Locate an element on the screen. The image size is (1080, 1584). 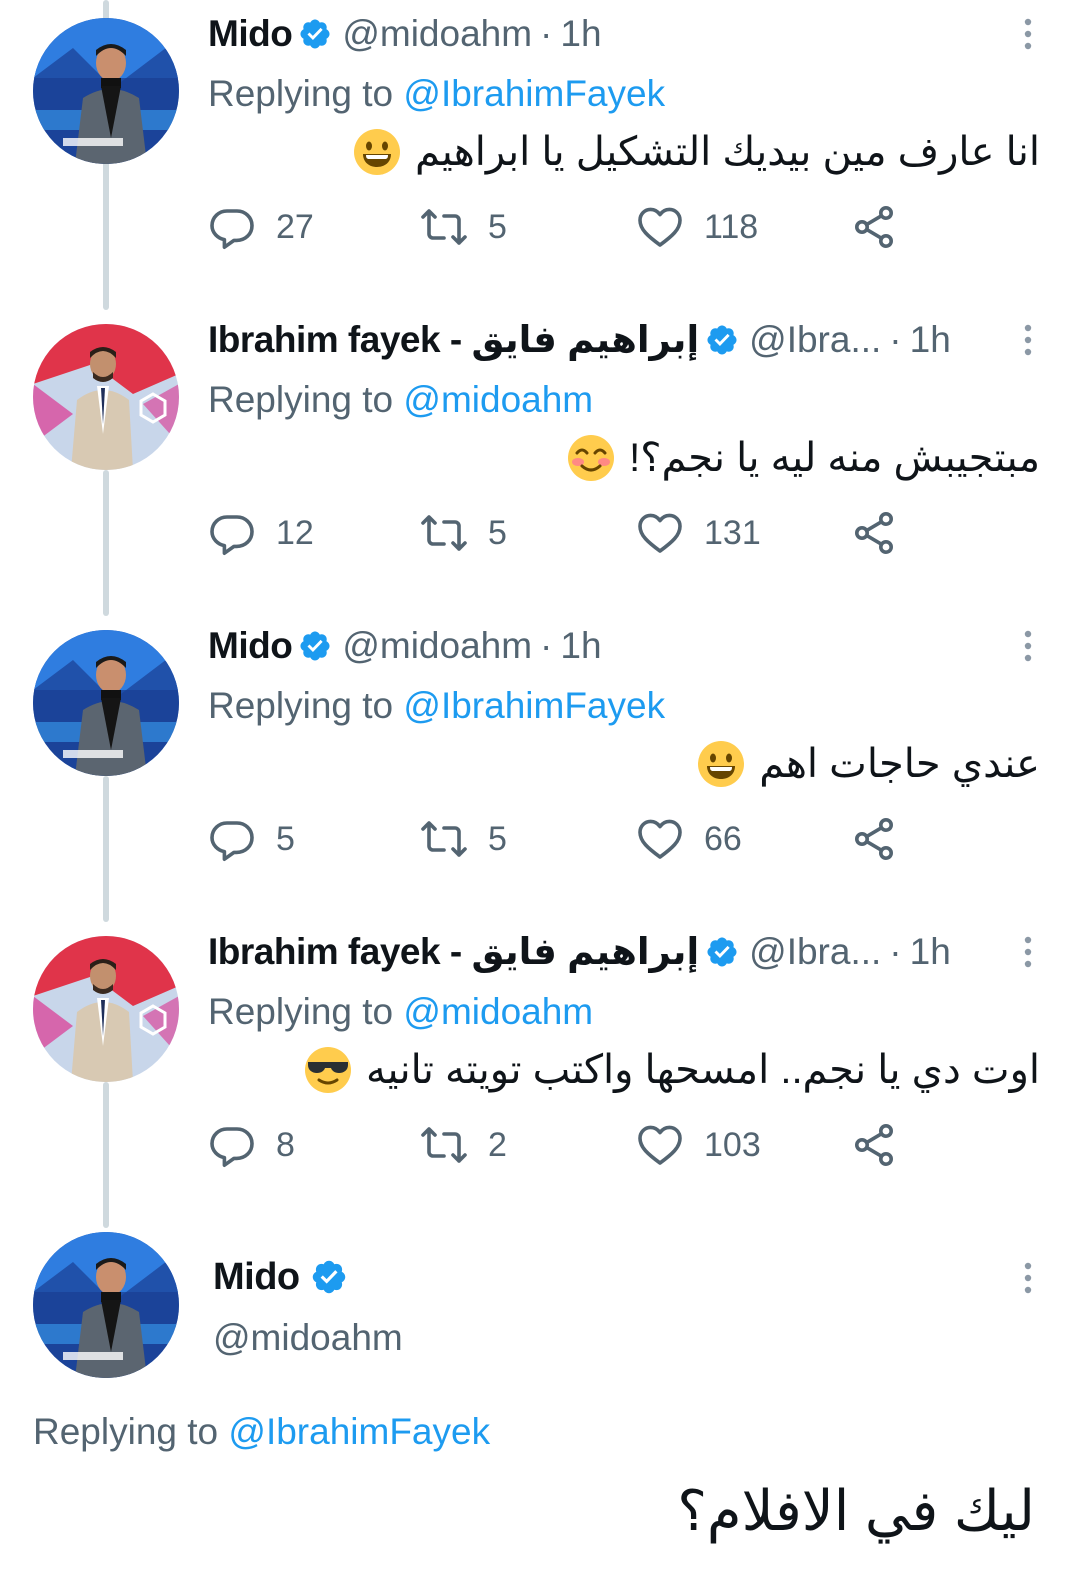
tweet-text-content: اوت دي يا نجم.. امسحها واكتب تويته تانيه is located at coordinates (702, 1070).